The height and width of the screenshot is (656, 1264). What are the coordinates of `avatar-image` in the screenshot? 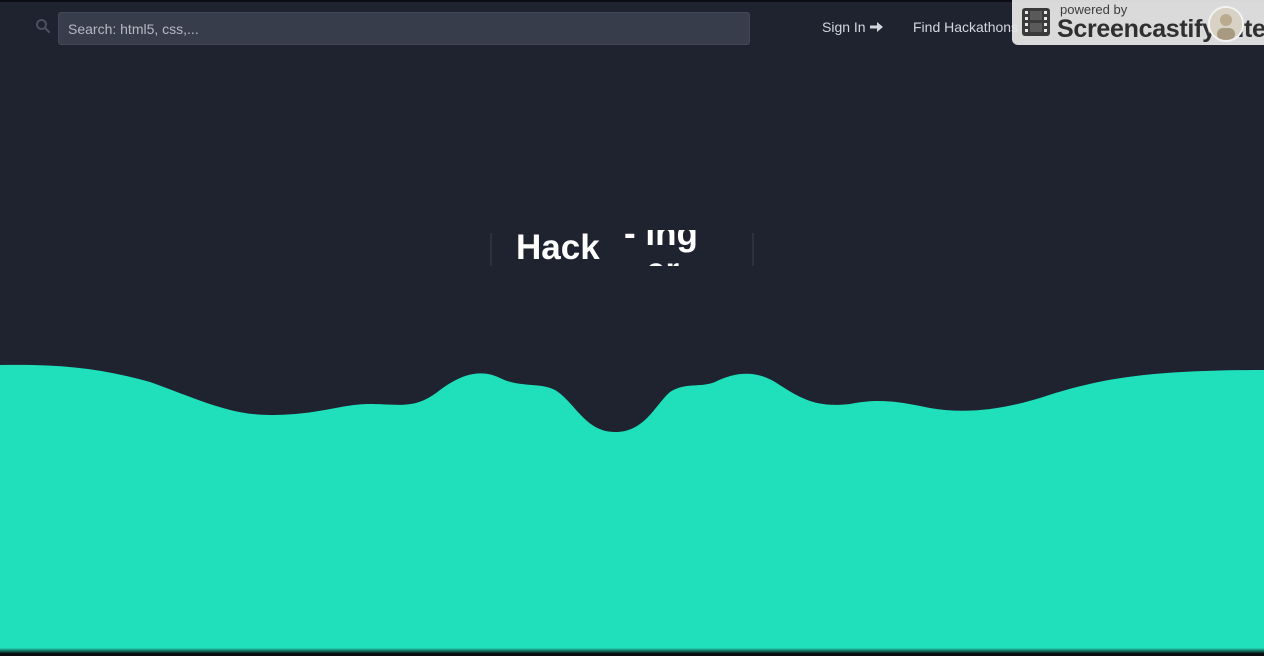 It's located at (1226, 24).